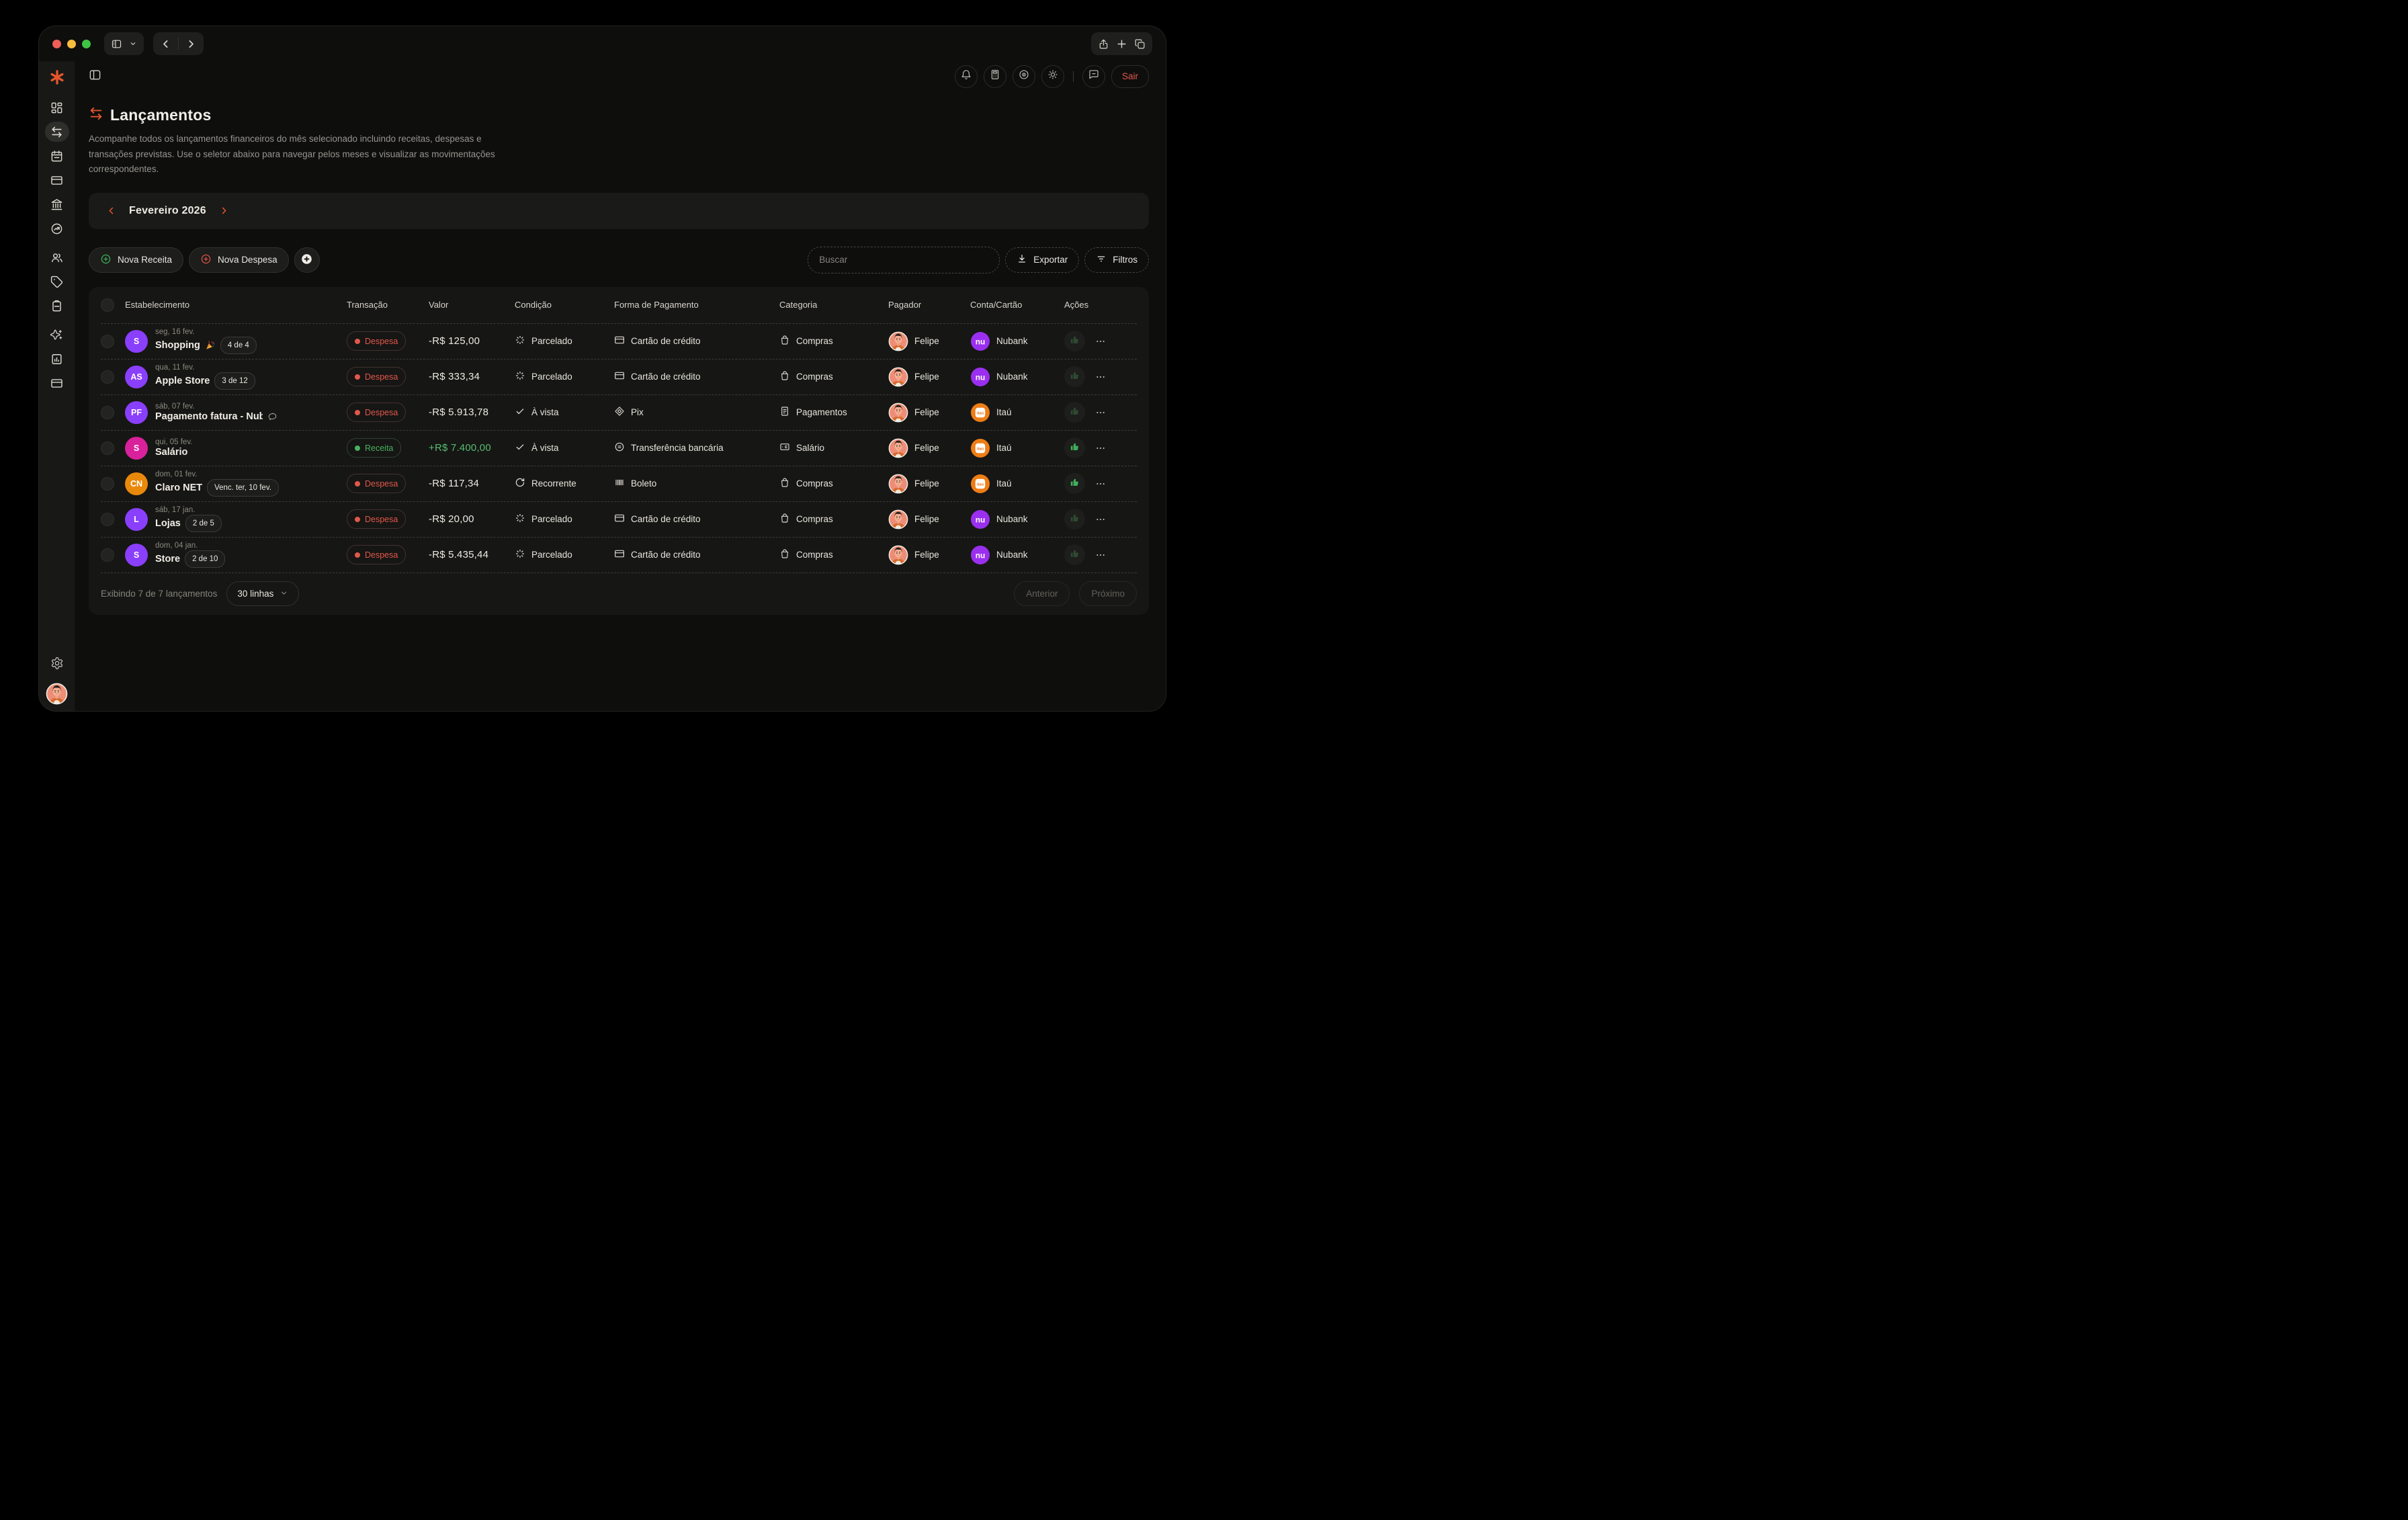 The width and height of the screenshot is (2408, 1520). What do you see at coordinates (1116, 260) in the screenshot?
I see `filters-button: Filtros` at bounding box center [1116, 260].